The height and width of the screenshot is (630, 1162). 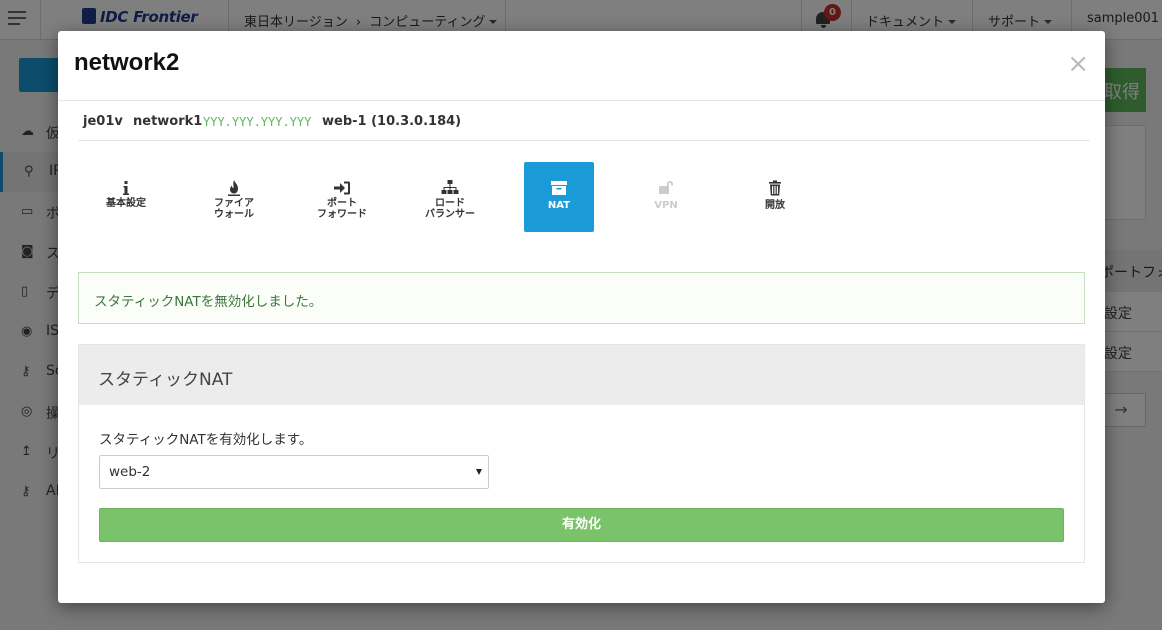 What do you see at coordinates (775, 197) in the screenshot?
I see `tab-release: 開放` at bounding box center [775, 197].